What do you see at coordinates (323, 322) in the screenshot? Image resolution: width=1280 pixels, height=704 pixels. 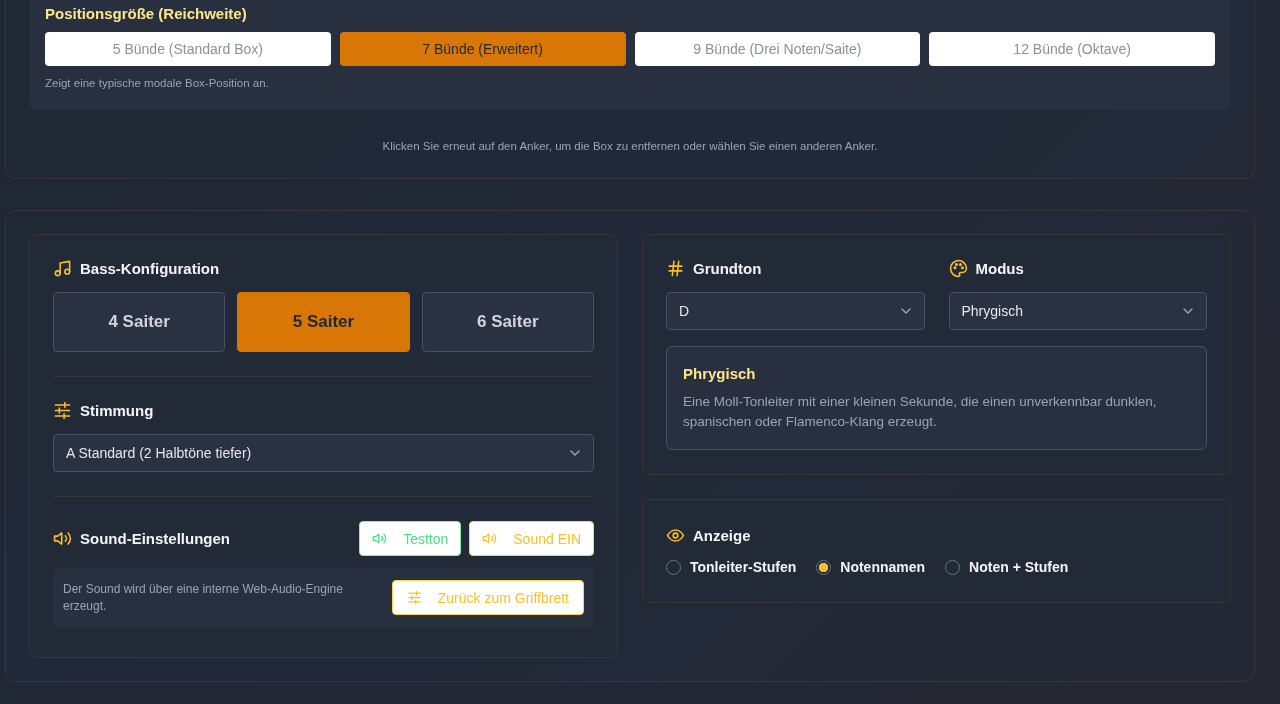 I see `string-count-button: 5 Saiter` at bounding box center [323, 322].